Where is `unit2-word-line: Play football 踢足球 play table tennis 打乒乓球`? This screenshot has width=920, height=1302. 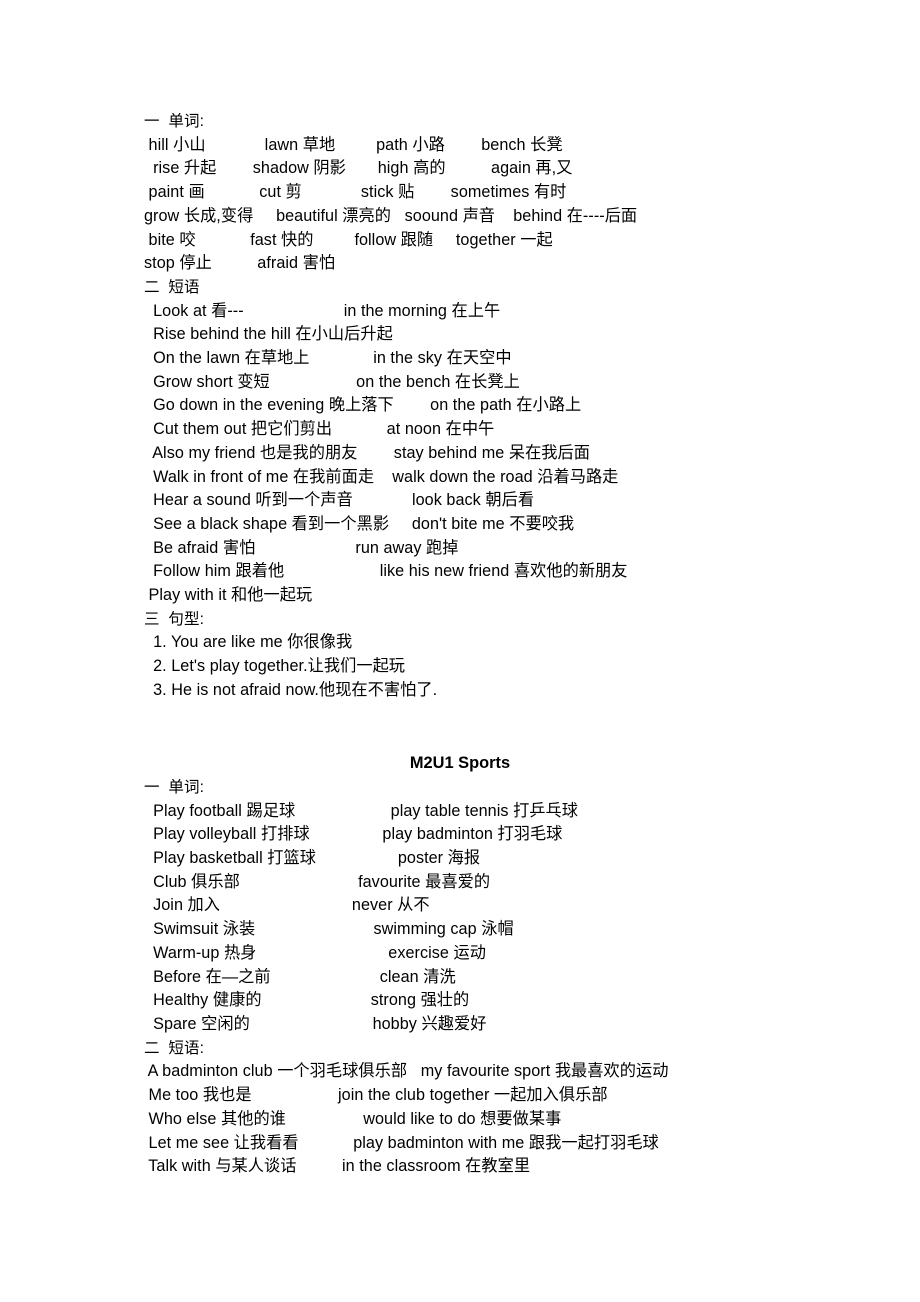
unit2-word-line: Play football 踢足球 play table tennis 打乒乓球 is located at coordinates (361, 810).